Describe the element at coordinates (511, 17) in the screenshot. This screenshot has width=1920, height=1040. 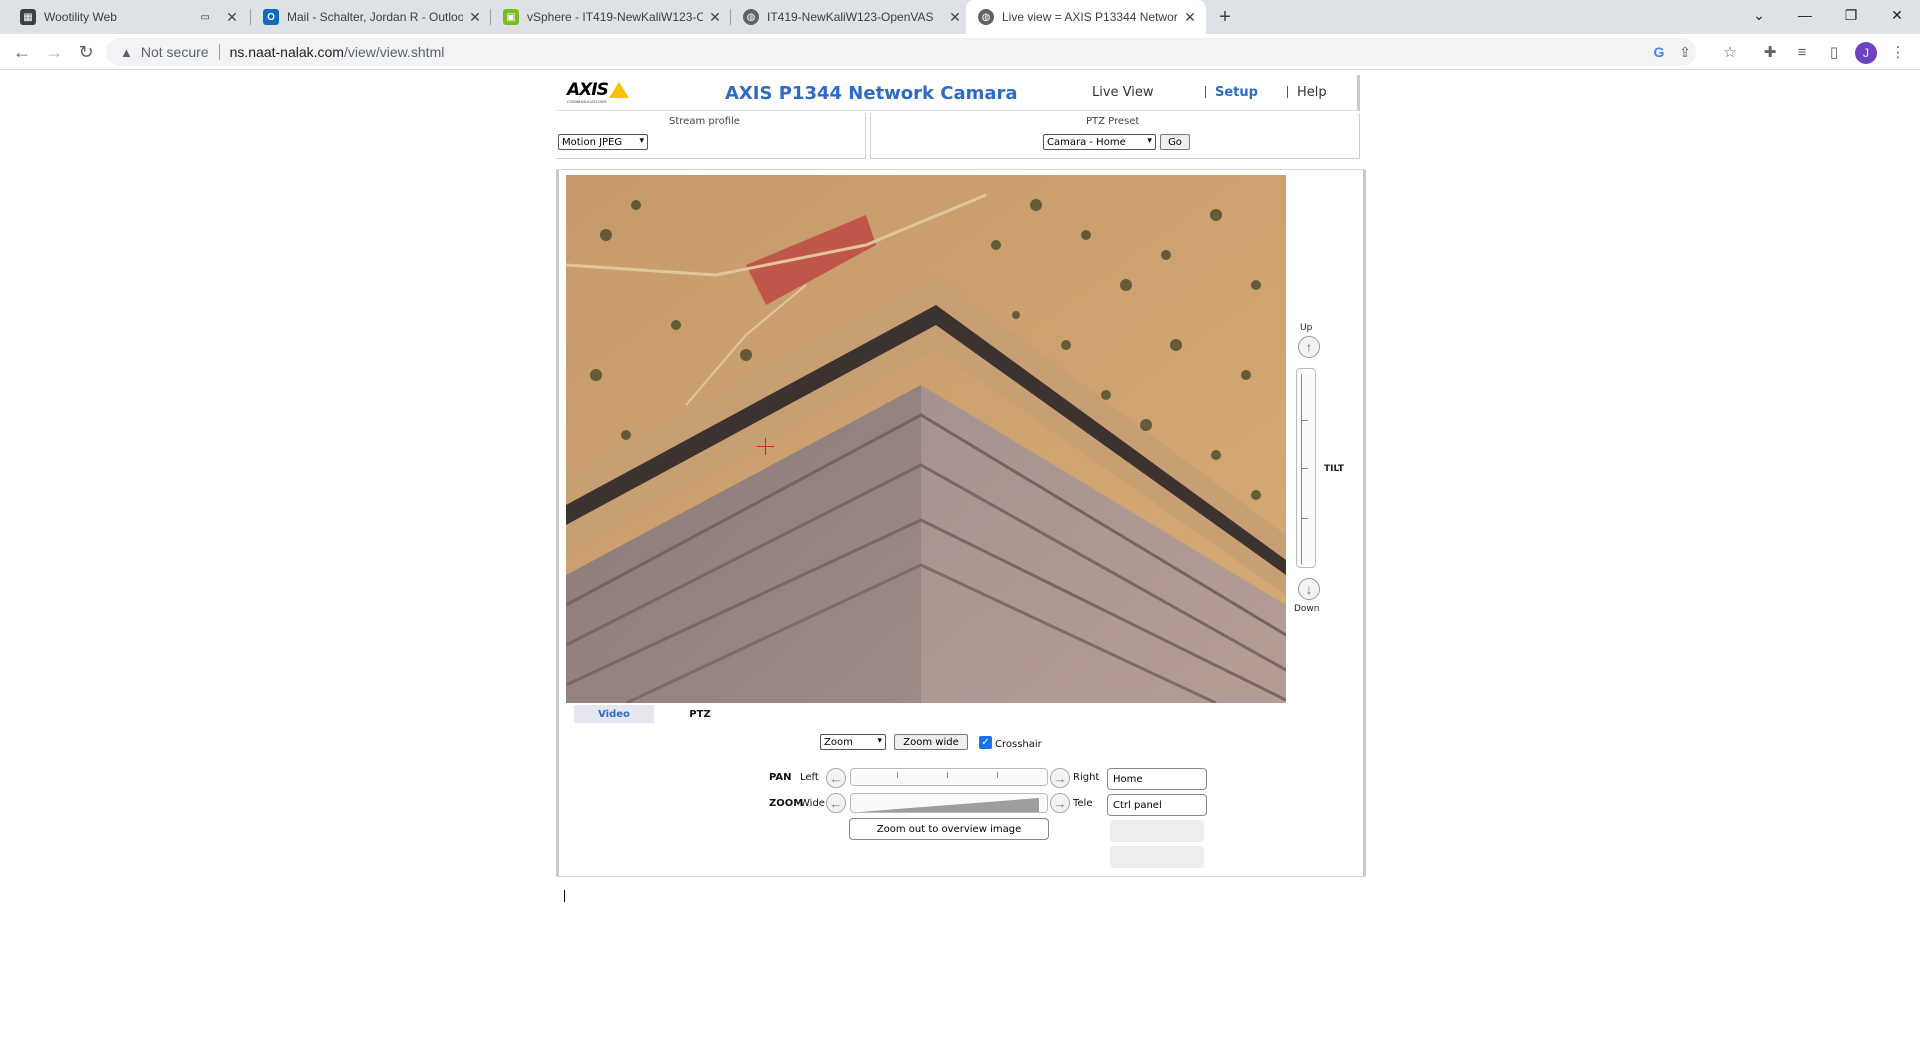
I see `vsphere-icon: ▣` at that location.